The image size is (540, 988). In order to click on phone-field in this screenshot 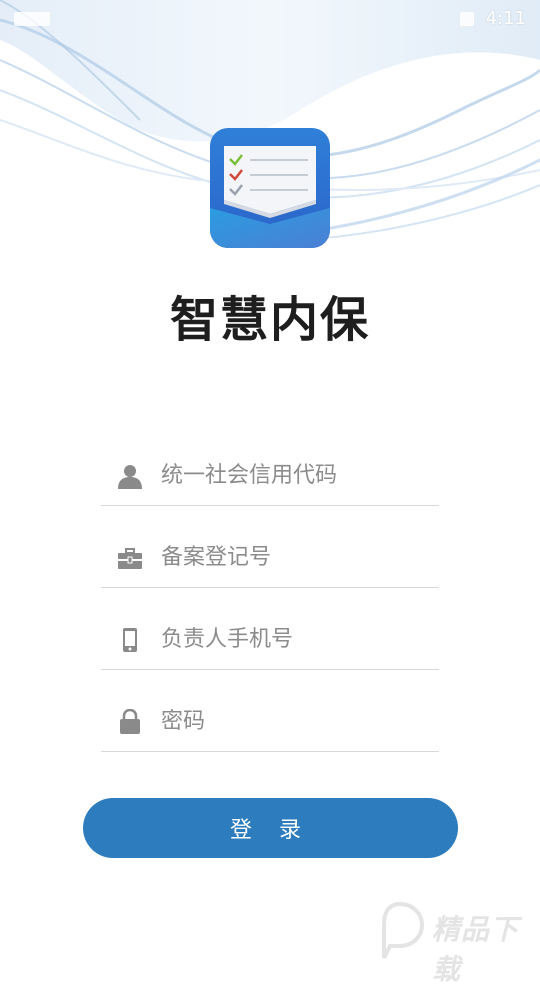, I will do `click(270, 639)`.